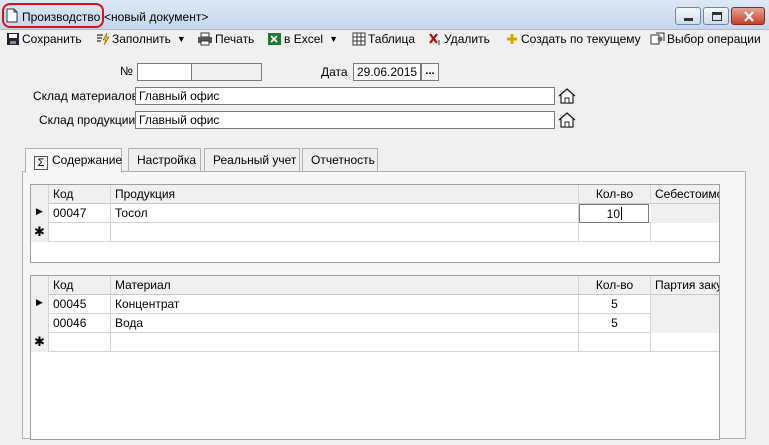 This screenshot has width=769, height=445. I want to click on print-button: Печать, so click(225, 39).